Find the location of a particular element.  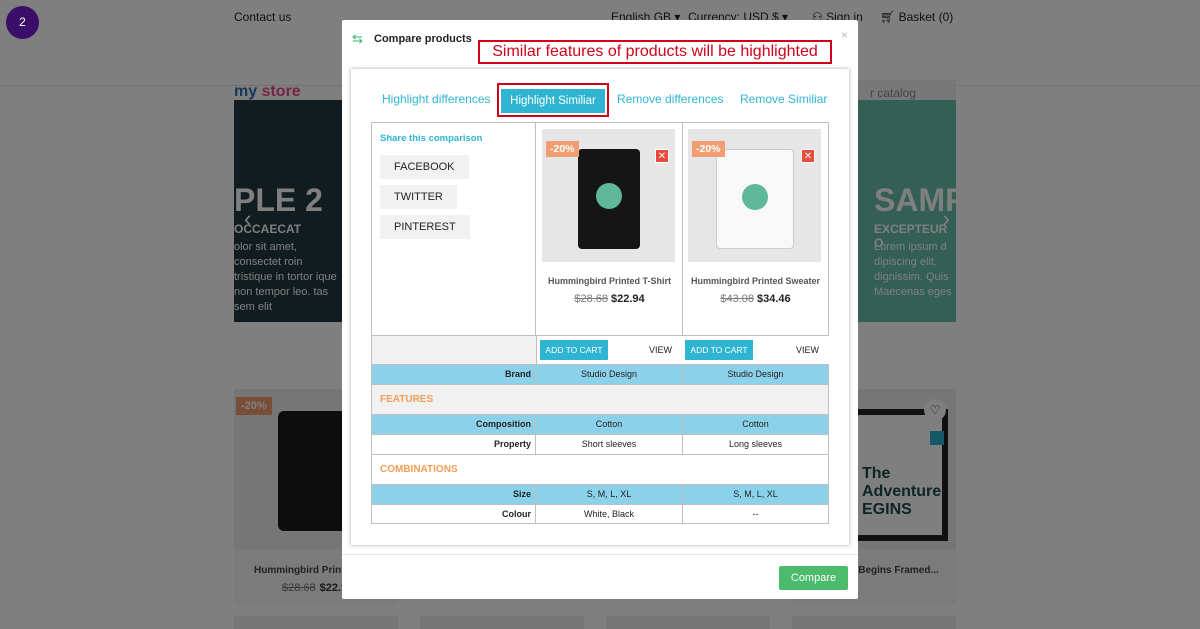

feature-label: Brand is located at coordinates (454, 374).